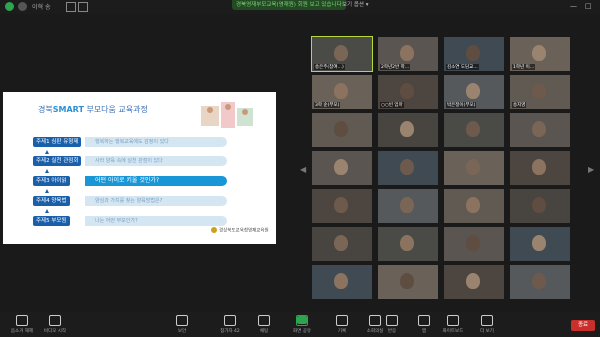 Image resolution: width=600 pixels, height=337 pixels. What do you see at coordinates (302, 331) in the screenshot?
I see `toolbar-label: 화면 공유` at bounding box center [302, 331].